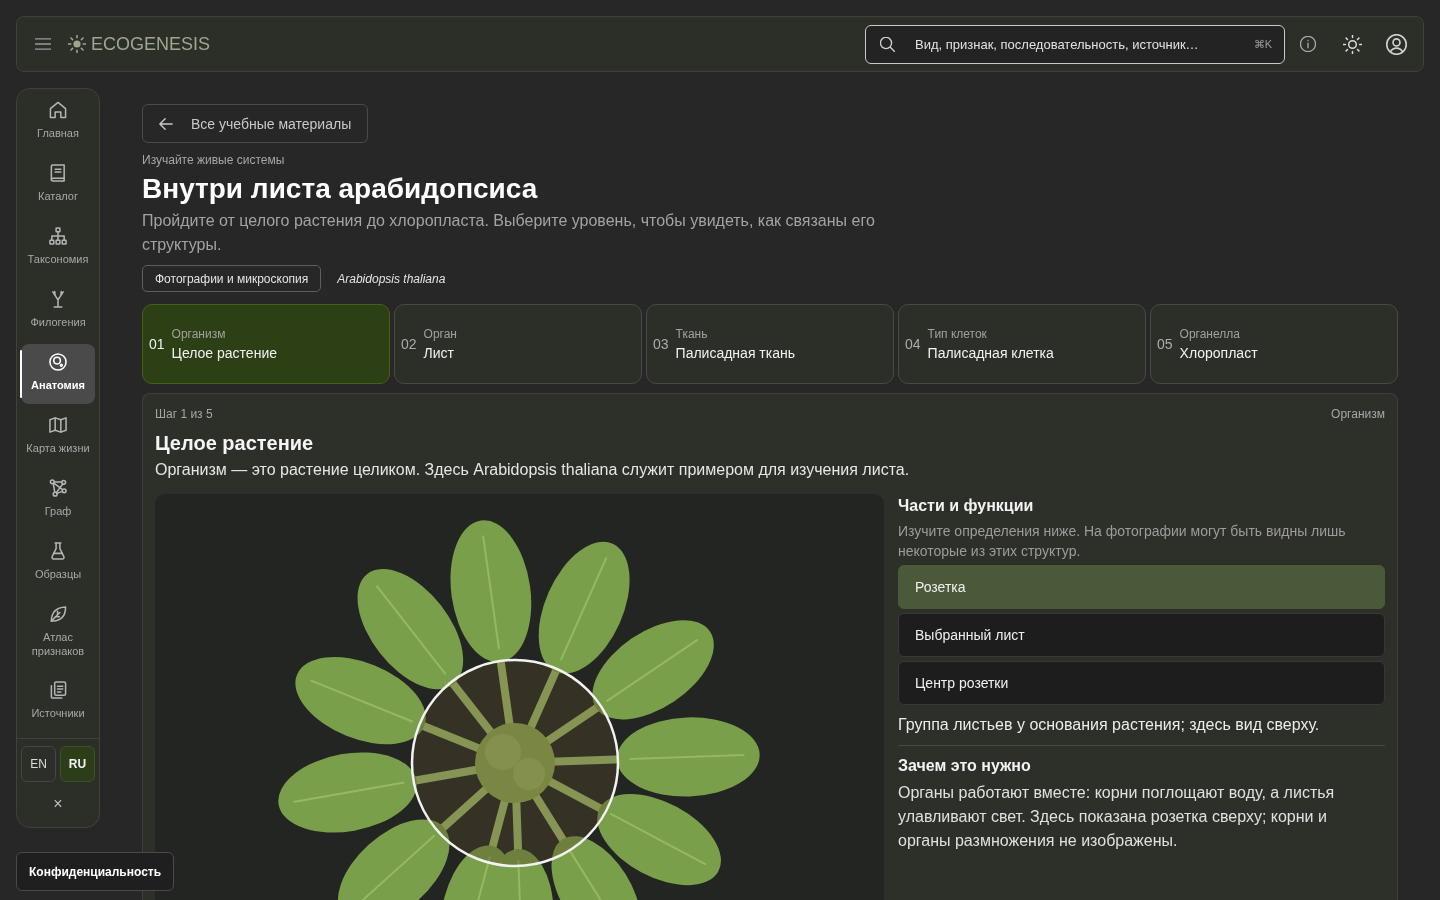 The image size is (1440, 900). Describe the element at coordinates (340, 189) in the screenshot. I see `page-title: Внутри листа арабидопсиса` at that location.